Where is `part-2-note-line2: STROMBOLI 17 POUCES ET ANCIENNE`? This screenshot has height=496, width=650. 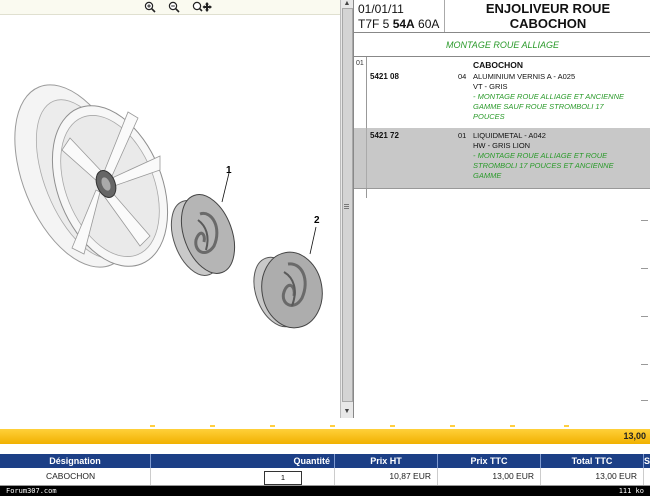 part-2-note-line2: STROMBOLI 17 POUCES ET ANCIENNE is located at coordinates (543, 165).